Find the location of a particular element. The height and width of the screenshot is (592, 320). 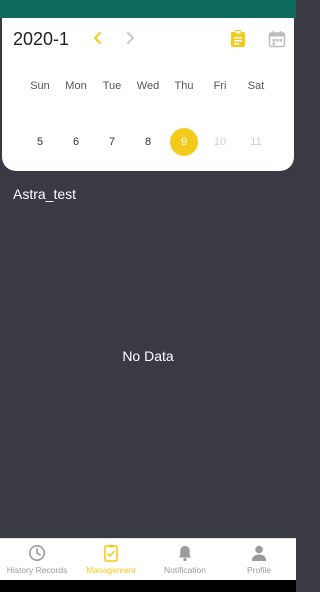

calendar-day-disabled: 11 is located at coordinates (256, 142).